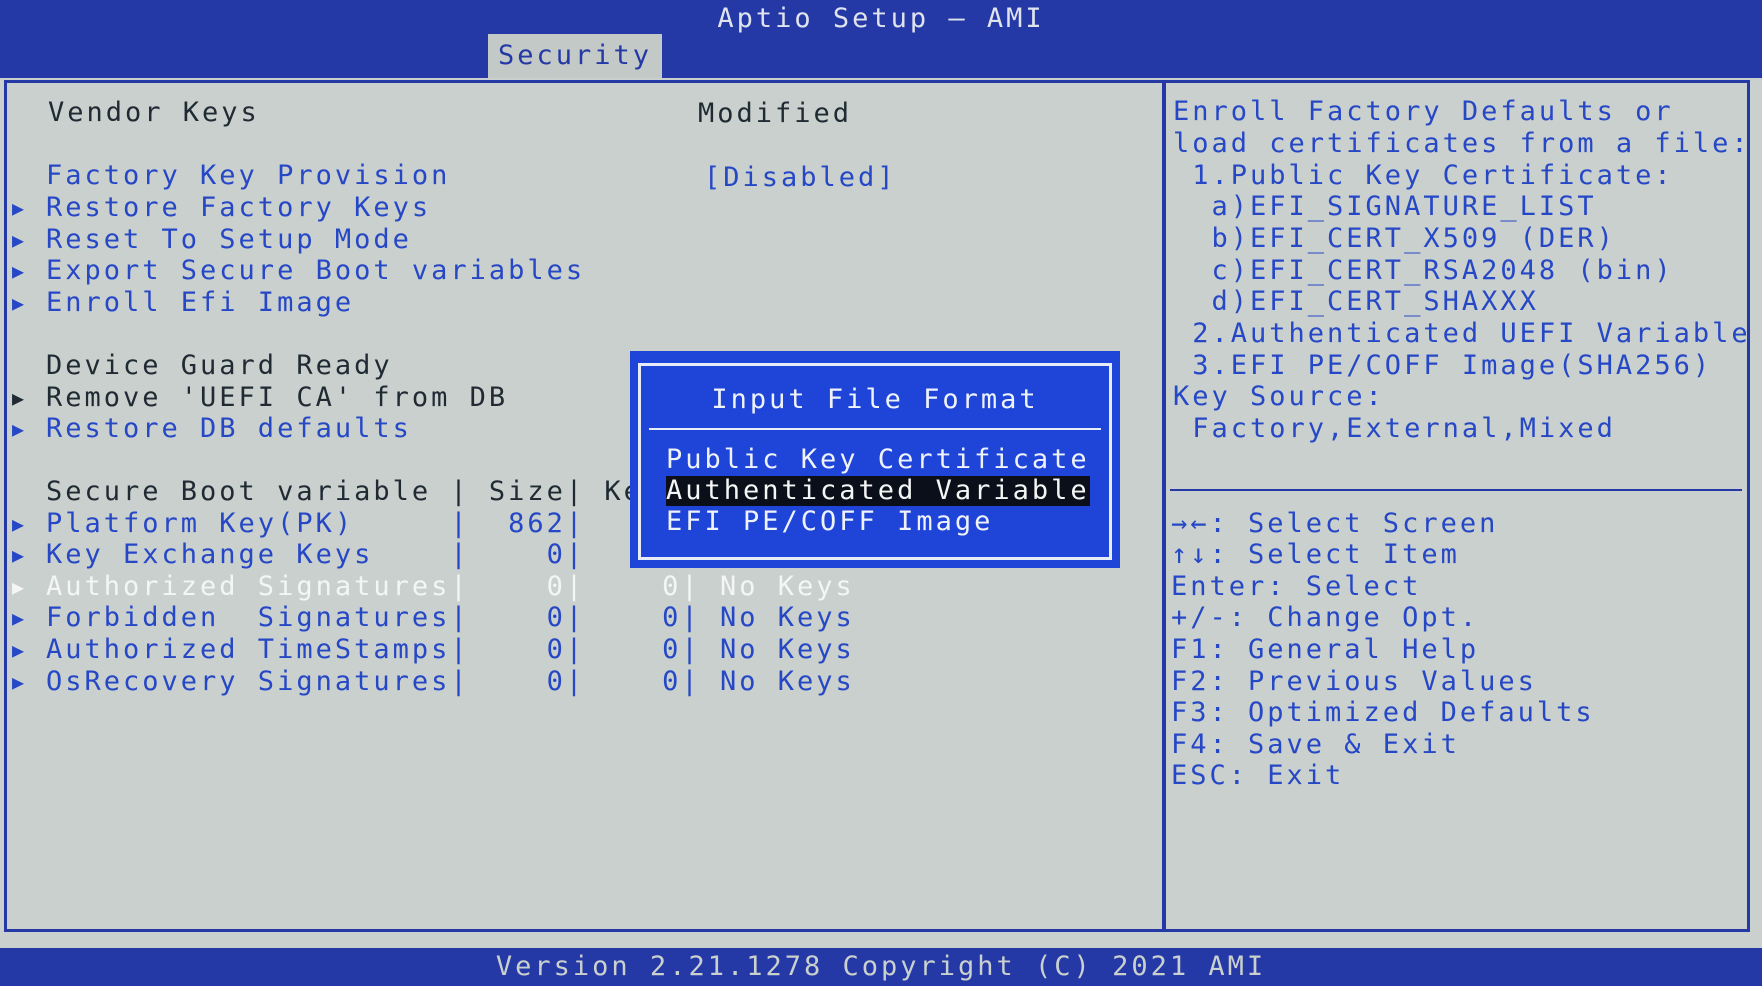 The image size is (1762, 986). I want to click on option-efi-pe-coff-image: EFI PE/COFF Image, so click(829, 522).